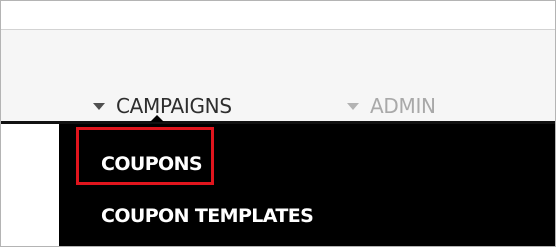  What do you see at coordinates (403, 106) in the screenshot?
I see `nav-item-label: ADMIN` at bounding box center [403, 106].